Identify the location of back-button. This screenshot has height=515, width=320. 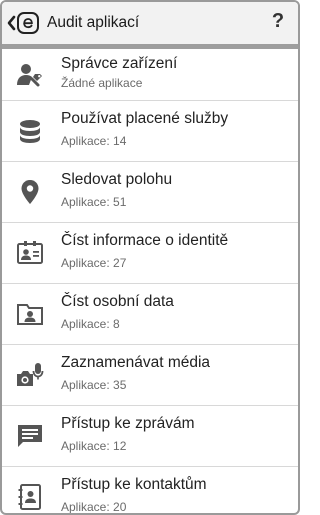
(20, 23).